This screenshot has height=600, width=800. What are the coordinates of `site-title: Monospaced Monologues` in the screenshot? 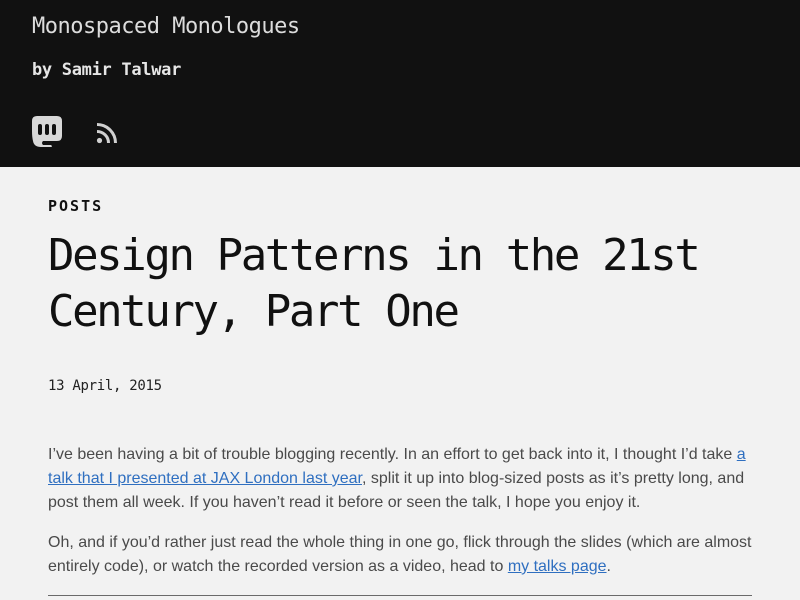 It's located at (166, 26).